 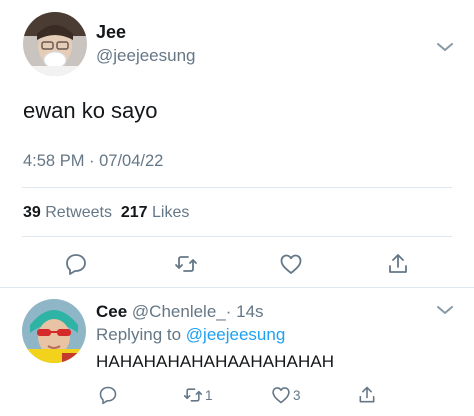 What do you see at coordinates (134, 212) in the screenshot?
I see `likes-count: 217` at bounding box center [134, 212].